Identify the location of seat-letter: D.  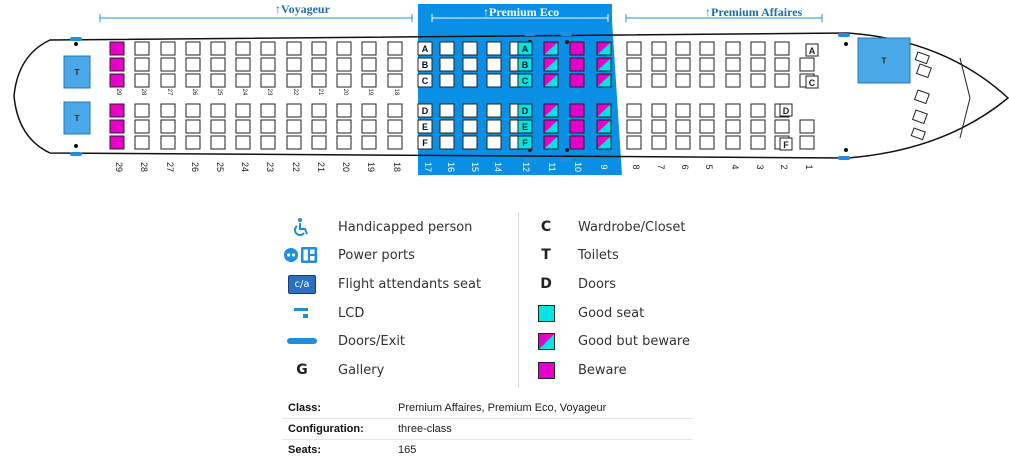
(425, 111).